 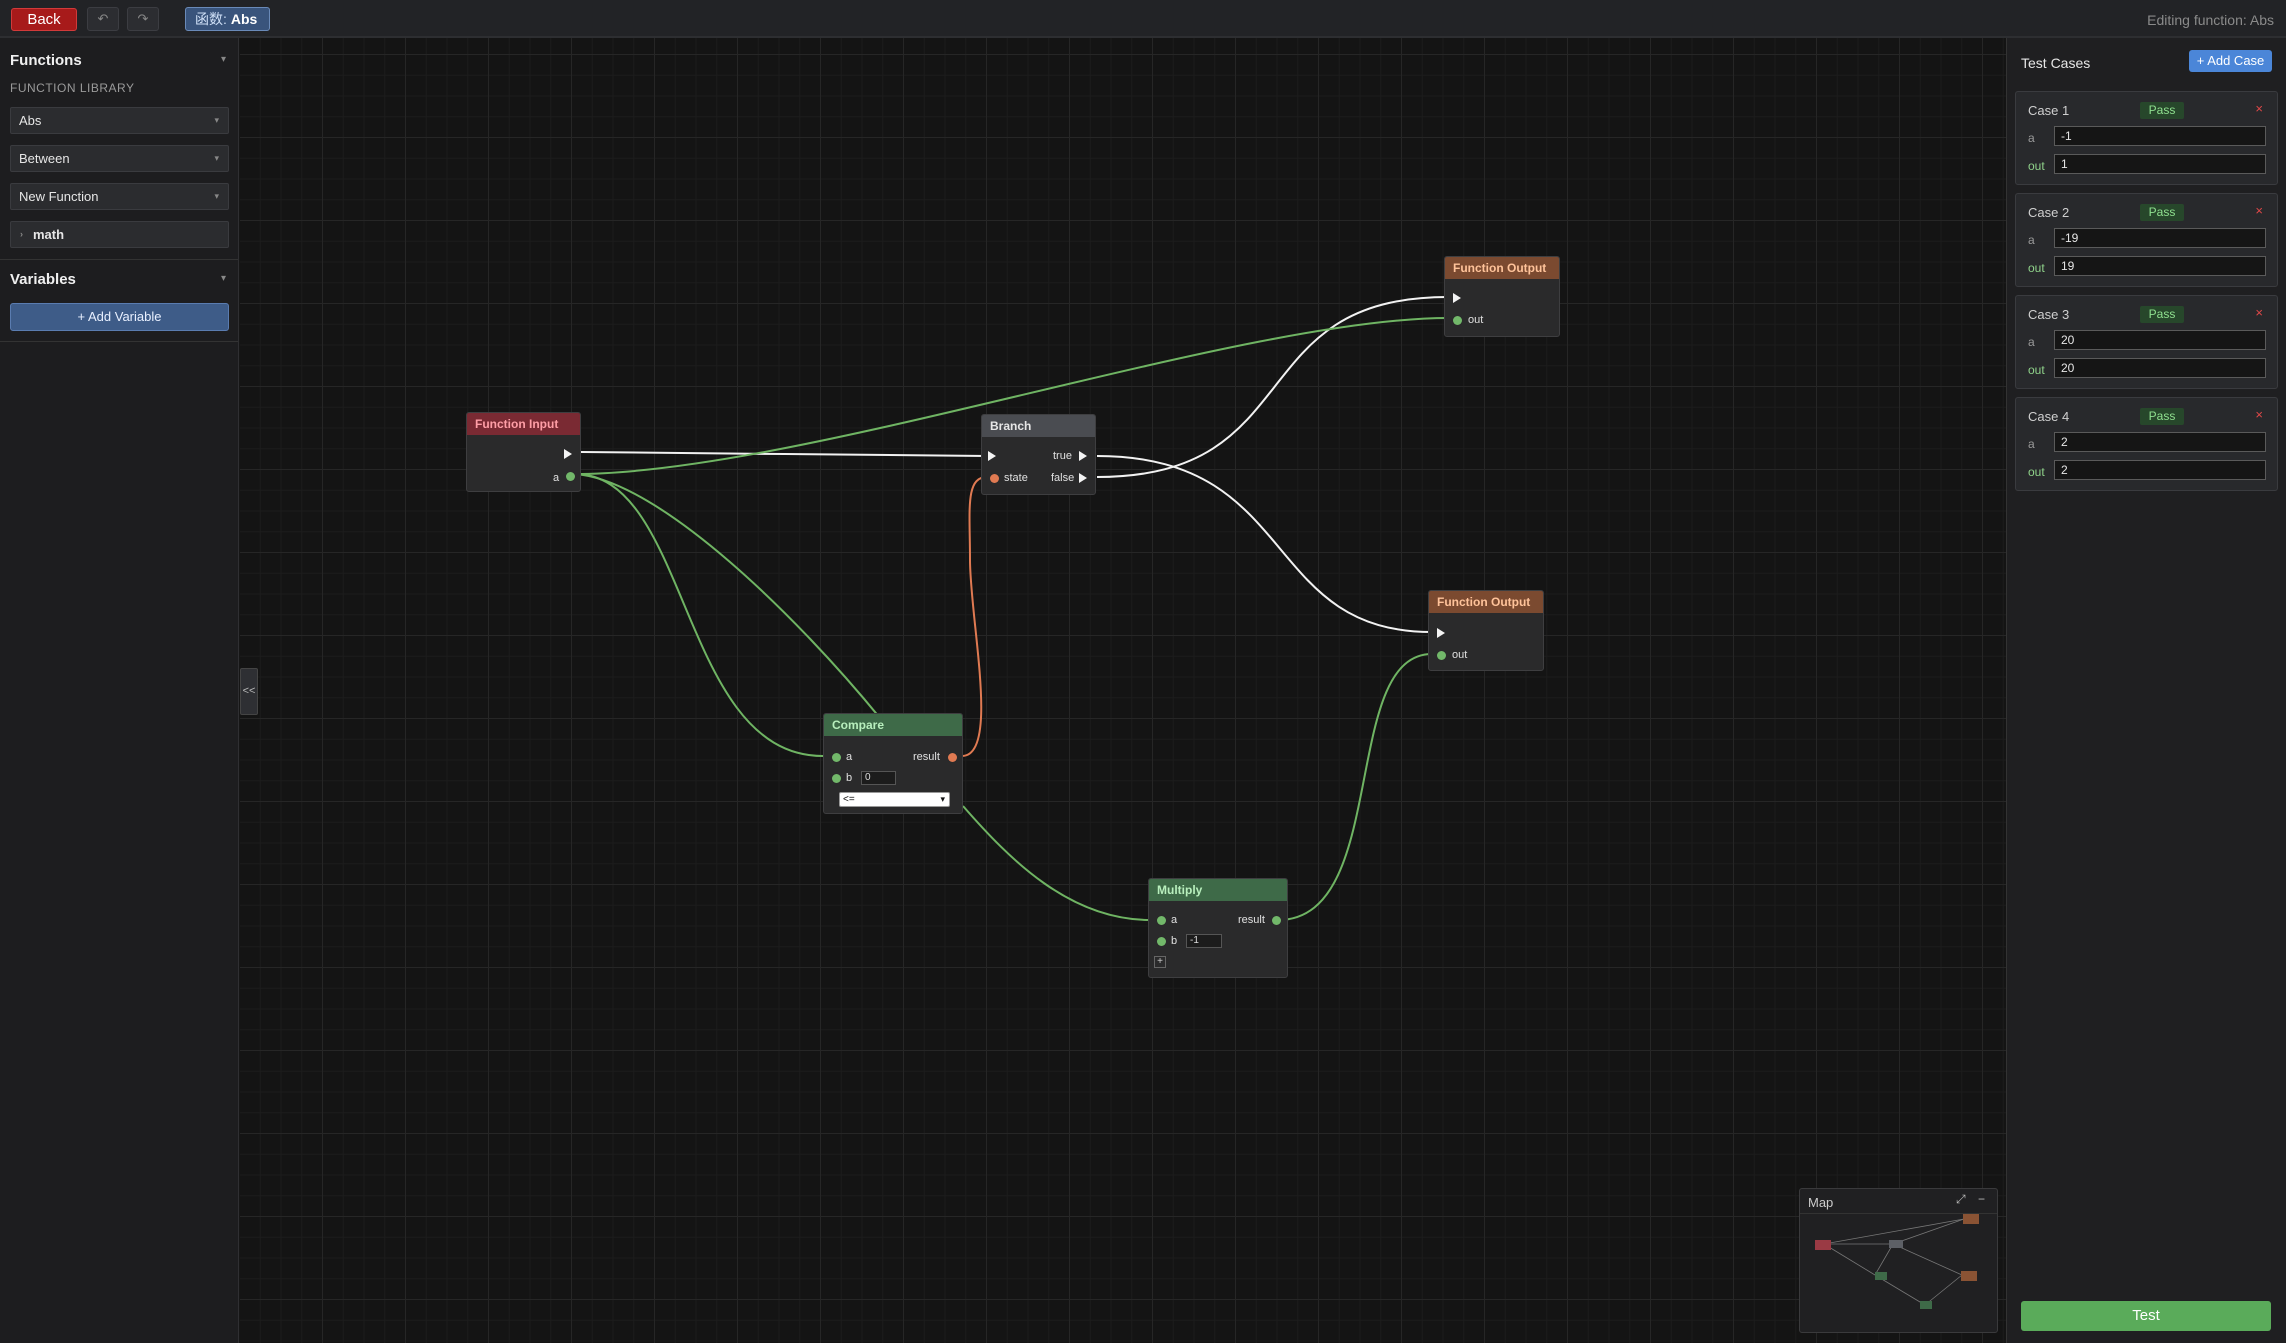 What do you see at coordinates (994, 478) in the screenshot?
I see `bool-in-pin-state` at bounding box center [994, 478].